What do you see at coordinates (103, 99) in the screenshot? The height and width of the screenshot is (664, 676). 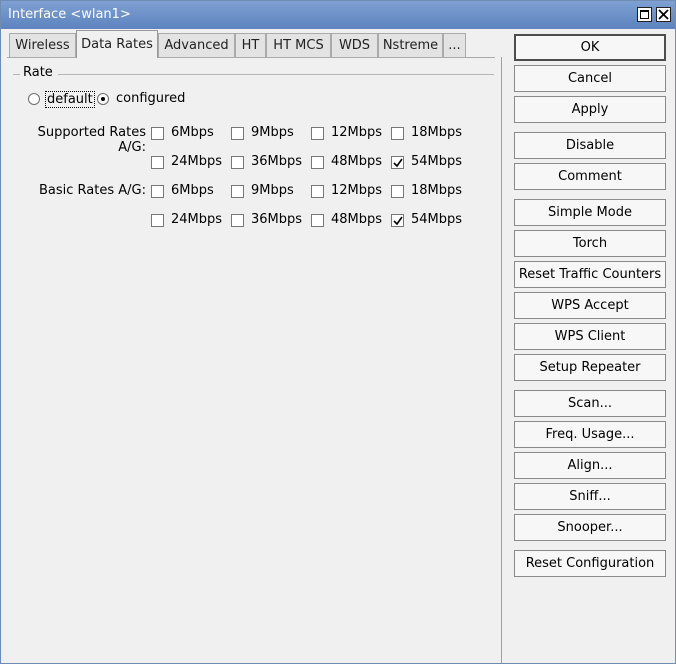 I see `radio-configured` at bounding box center [103, 99].